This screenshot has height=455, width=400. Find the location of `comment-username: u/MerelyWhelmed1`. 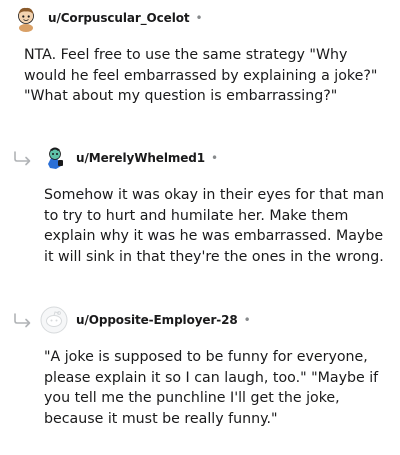

comment-username: u/MerelyWhelmed1 is located at coordinates (140, 158).